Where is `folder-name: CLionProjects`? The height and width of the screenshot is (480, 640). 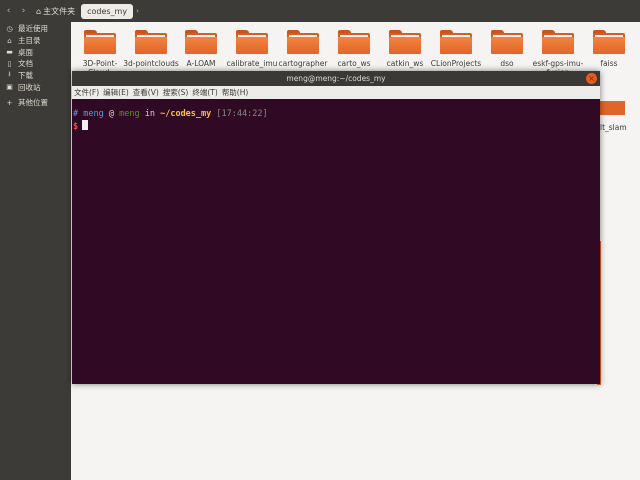
folder-name: CLionProjects is located at coordinates (456, 63).